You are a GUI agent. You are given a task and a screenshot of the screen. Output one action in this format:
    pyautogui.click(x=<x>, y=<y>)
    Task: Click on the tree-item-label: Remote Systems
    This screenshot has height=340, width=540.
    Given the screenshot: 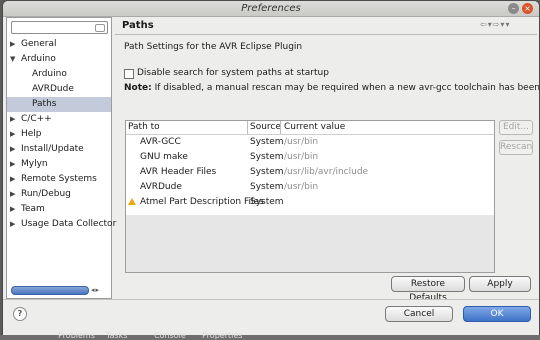 What is the action you would take?
    pyautogui.click(x=59, y=179)
    